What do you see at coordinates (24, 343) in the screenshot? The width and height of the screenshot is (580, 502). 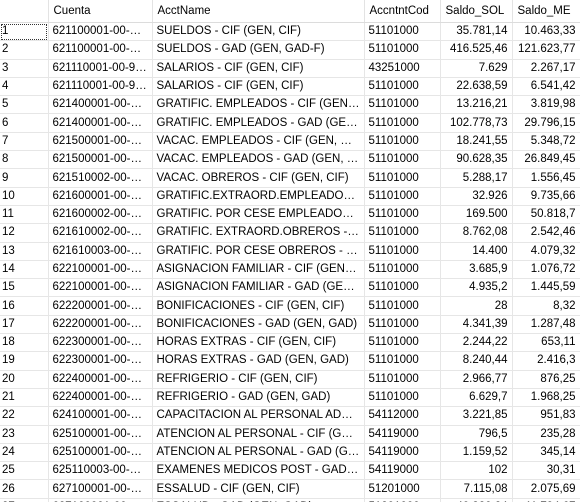 I see `row-number: 18` at bounding box center [24, 343].